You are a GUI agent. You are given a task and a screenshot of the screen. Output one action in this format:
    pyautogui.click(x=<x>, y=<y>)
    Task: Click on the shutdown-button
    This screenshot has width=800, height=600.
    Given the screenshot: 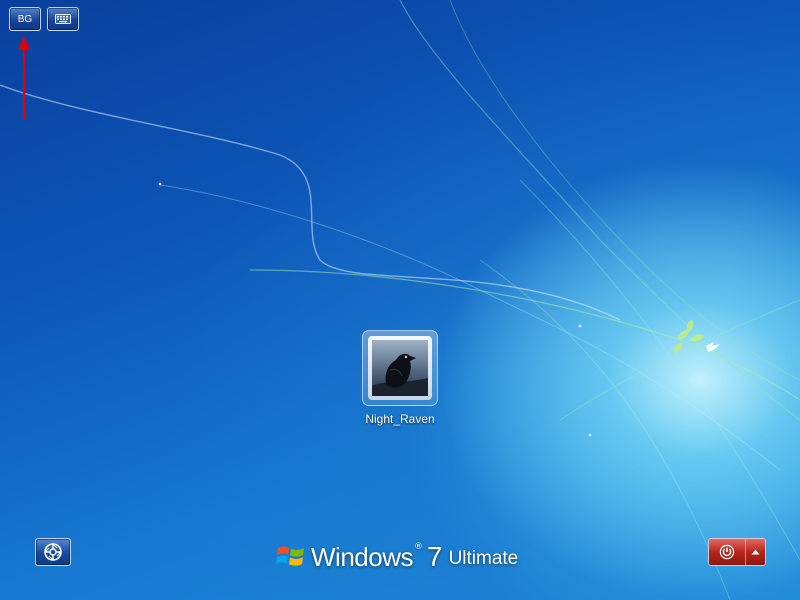 What is the action you would take?
    pyautogui.click(x=727, y=552)
    